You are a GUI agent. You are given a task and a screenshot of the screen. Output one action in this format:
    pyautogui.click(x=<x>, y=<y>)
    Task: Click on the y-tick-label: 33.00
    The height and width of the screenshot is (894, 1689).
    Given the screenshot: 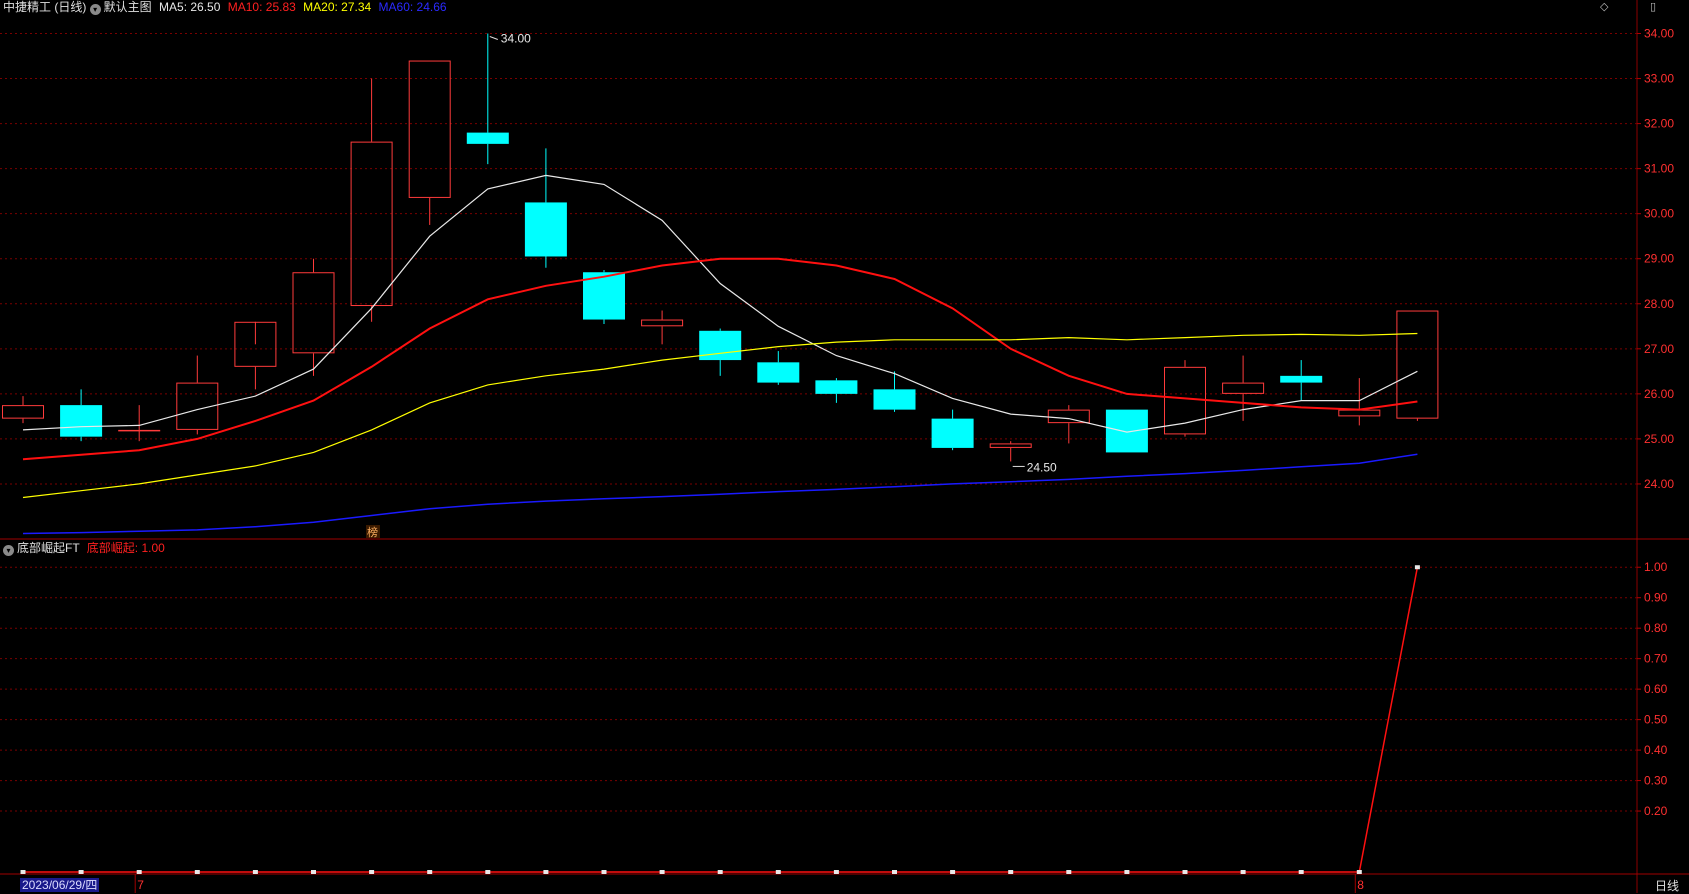 What is the action you would take?
    pyautogui.click(x=1659, y=79)
    